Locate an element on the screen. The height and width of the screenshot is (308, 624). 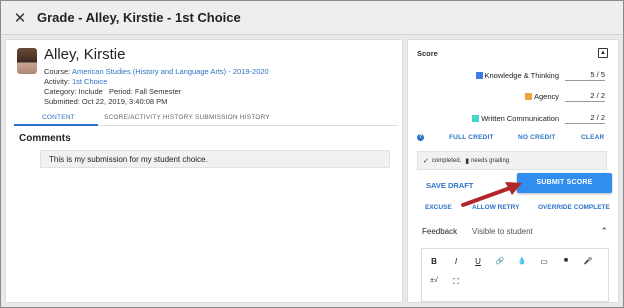
microphone-icon: 🎤 is located at coordinates (588, 261).